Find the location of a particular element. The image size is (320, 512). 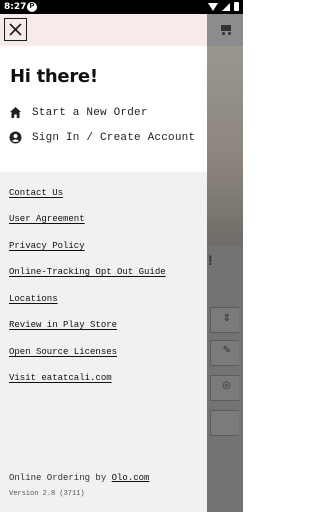

app-version: Version 2.8 (3711) is located at coordinates (47, 494).